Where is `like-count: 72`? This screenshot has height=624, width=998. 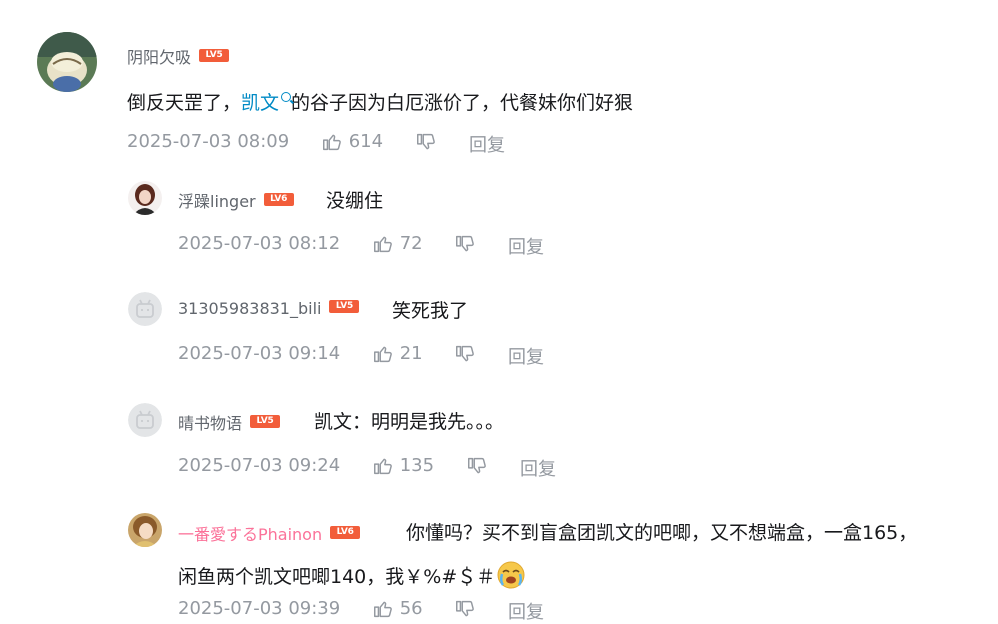 like-count: 72 is located at coordinates (411, 243).